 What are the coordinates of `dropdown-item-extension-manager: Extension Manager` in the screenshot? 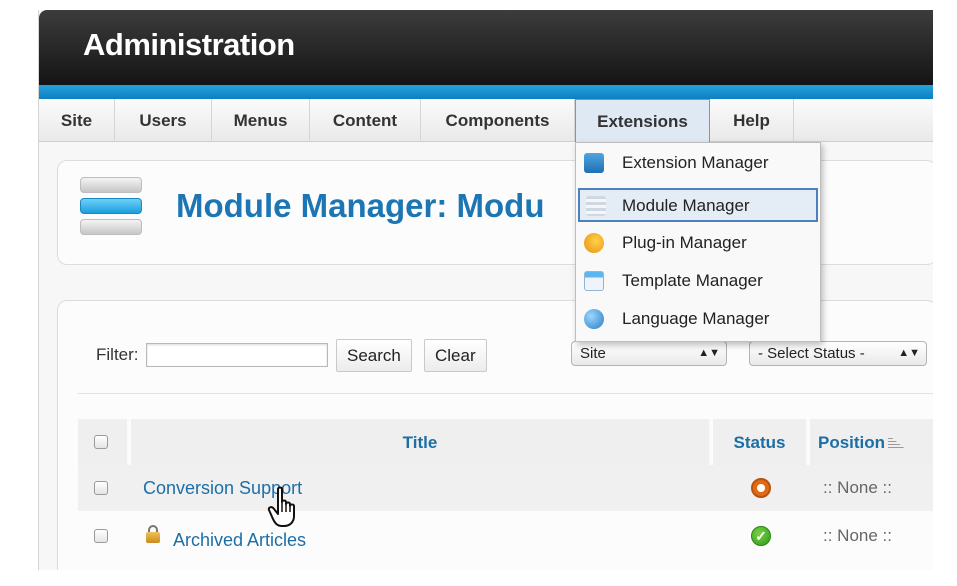 It's located at (699, 163).